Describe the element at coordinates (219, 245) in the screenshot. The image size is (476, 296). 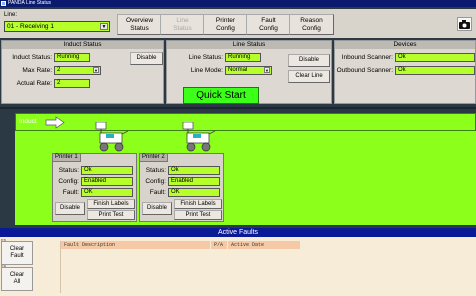
I see `column-header-pa: P/A` at that location.